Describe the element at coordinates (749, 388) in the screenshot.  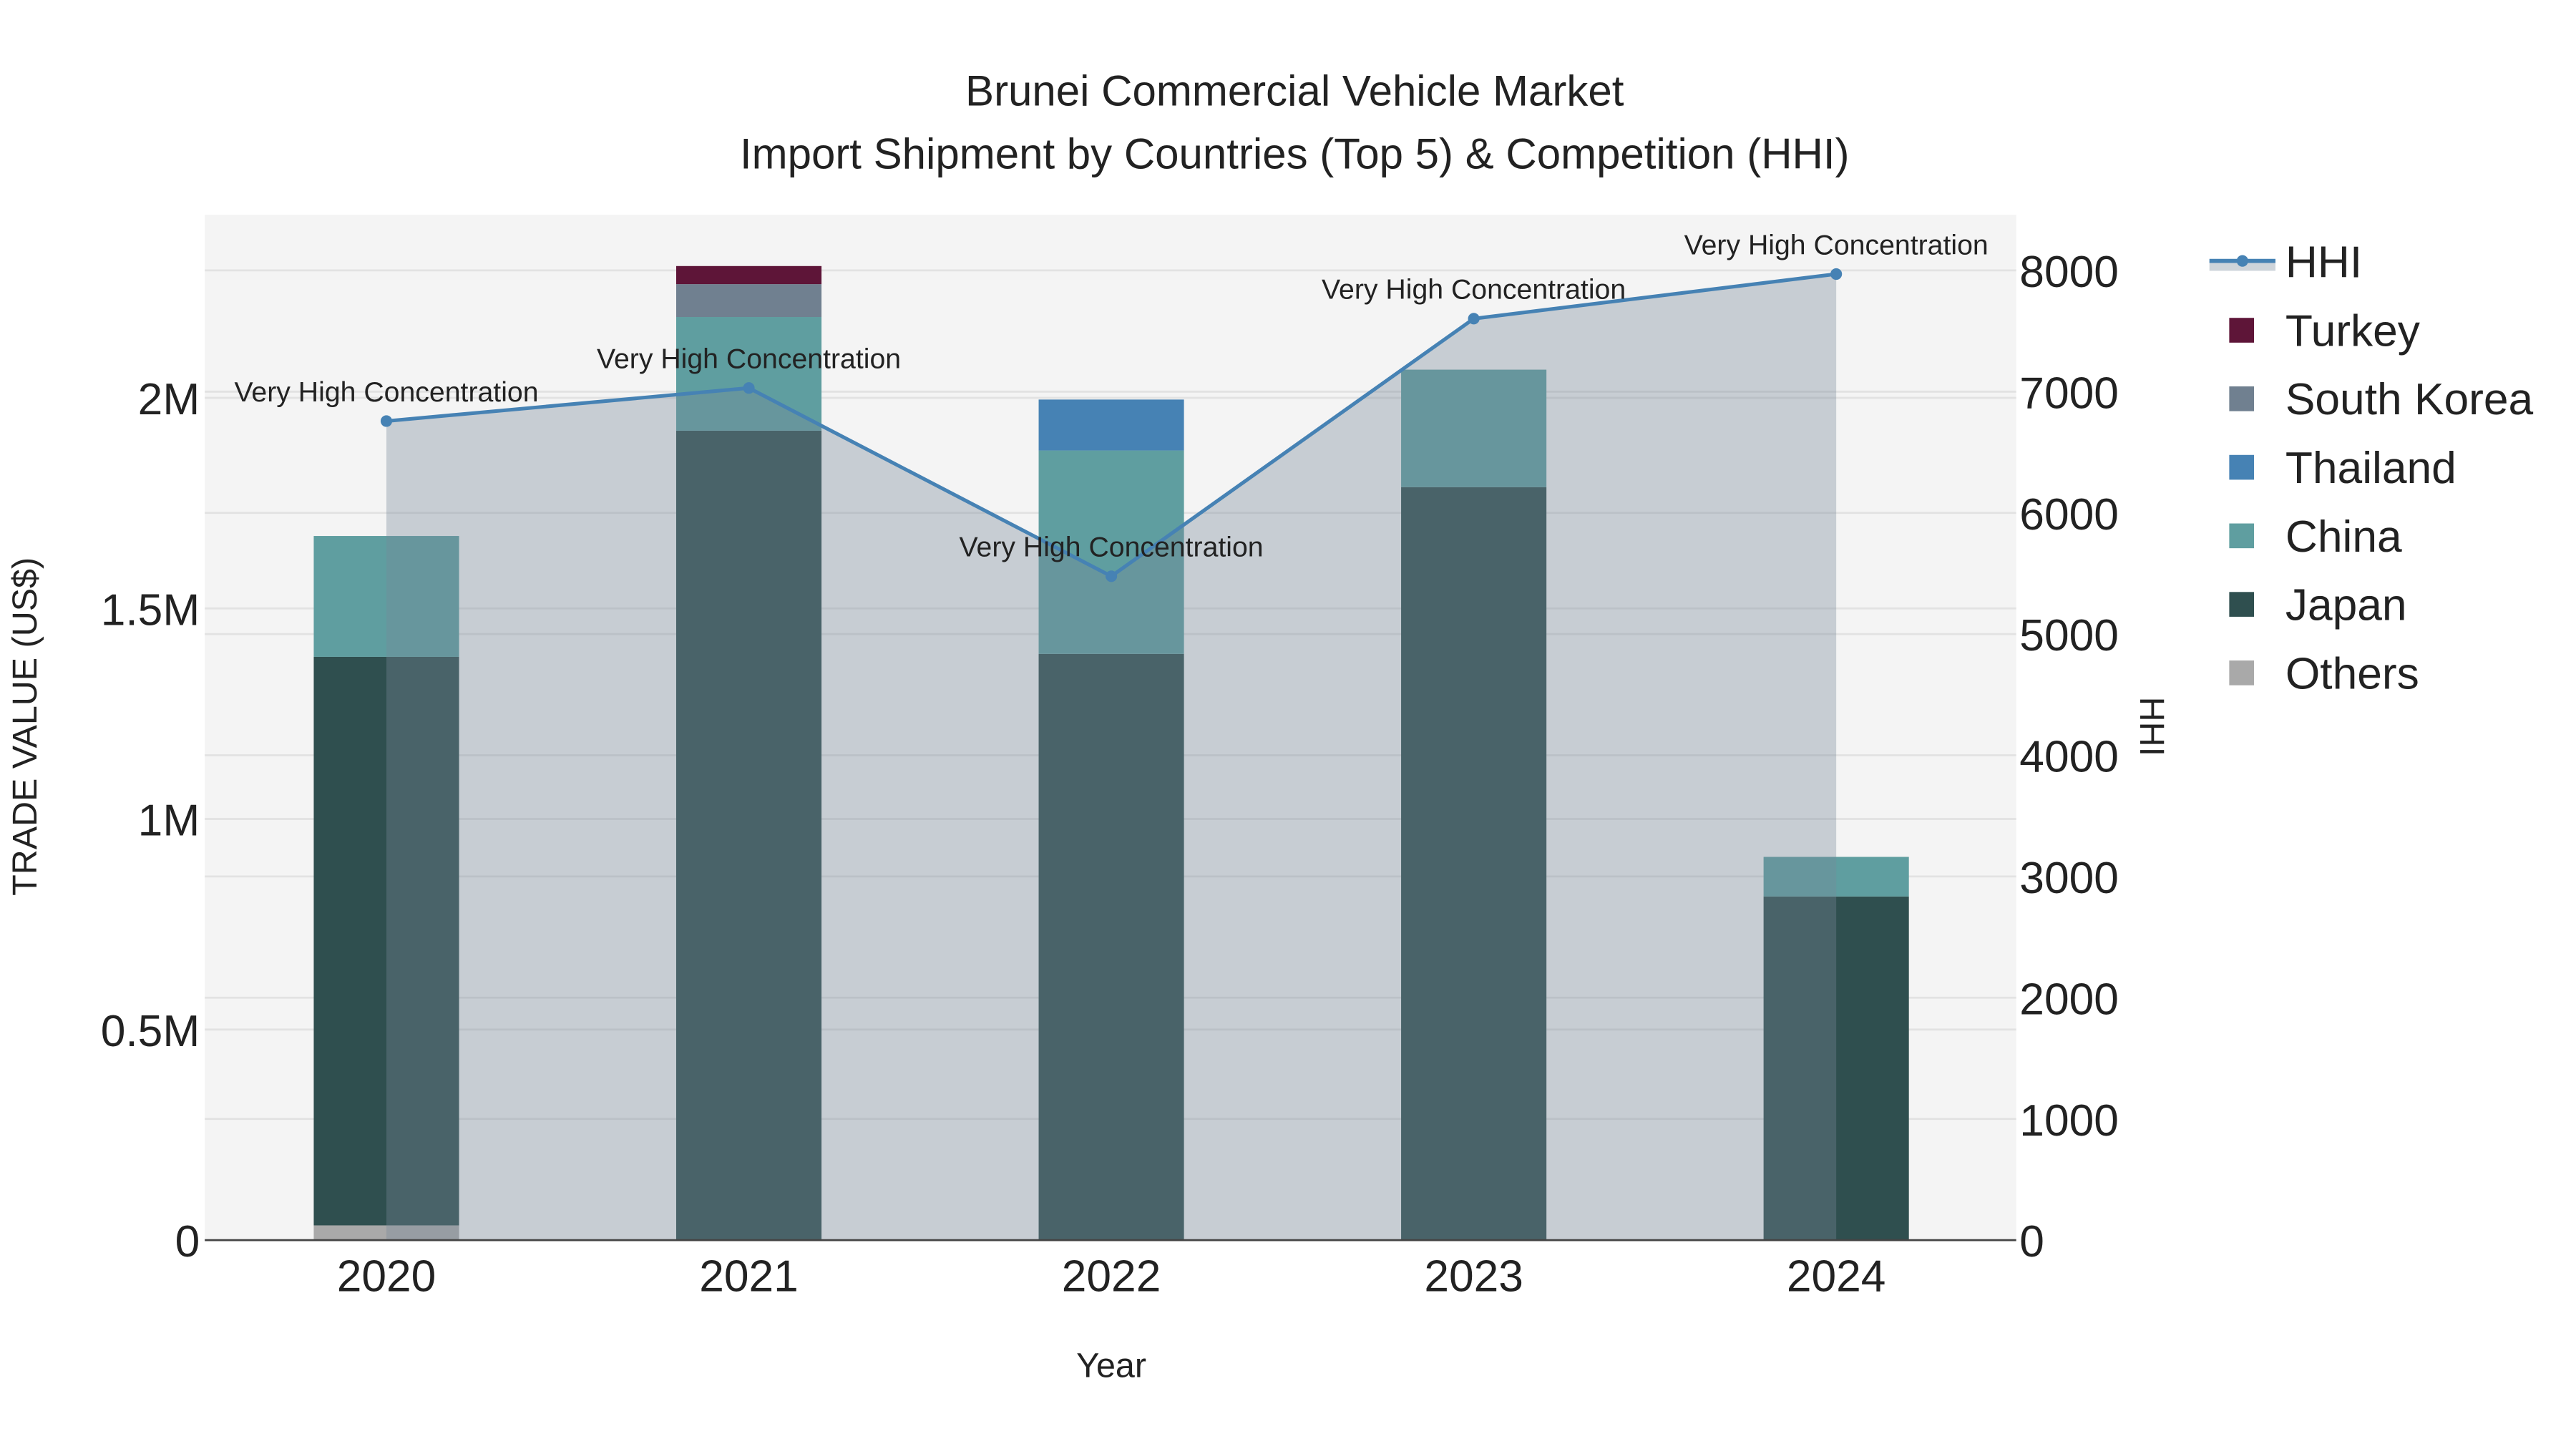
I see `hhi-point-2021` at that location.